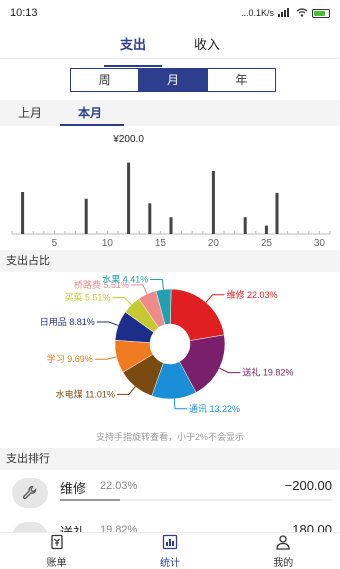 This screenshot has width=340, height=569. I want to click on x-tick-label: 10, so click(108, 243).